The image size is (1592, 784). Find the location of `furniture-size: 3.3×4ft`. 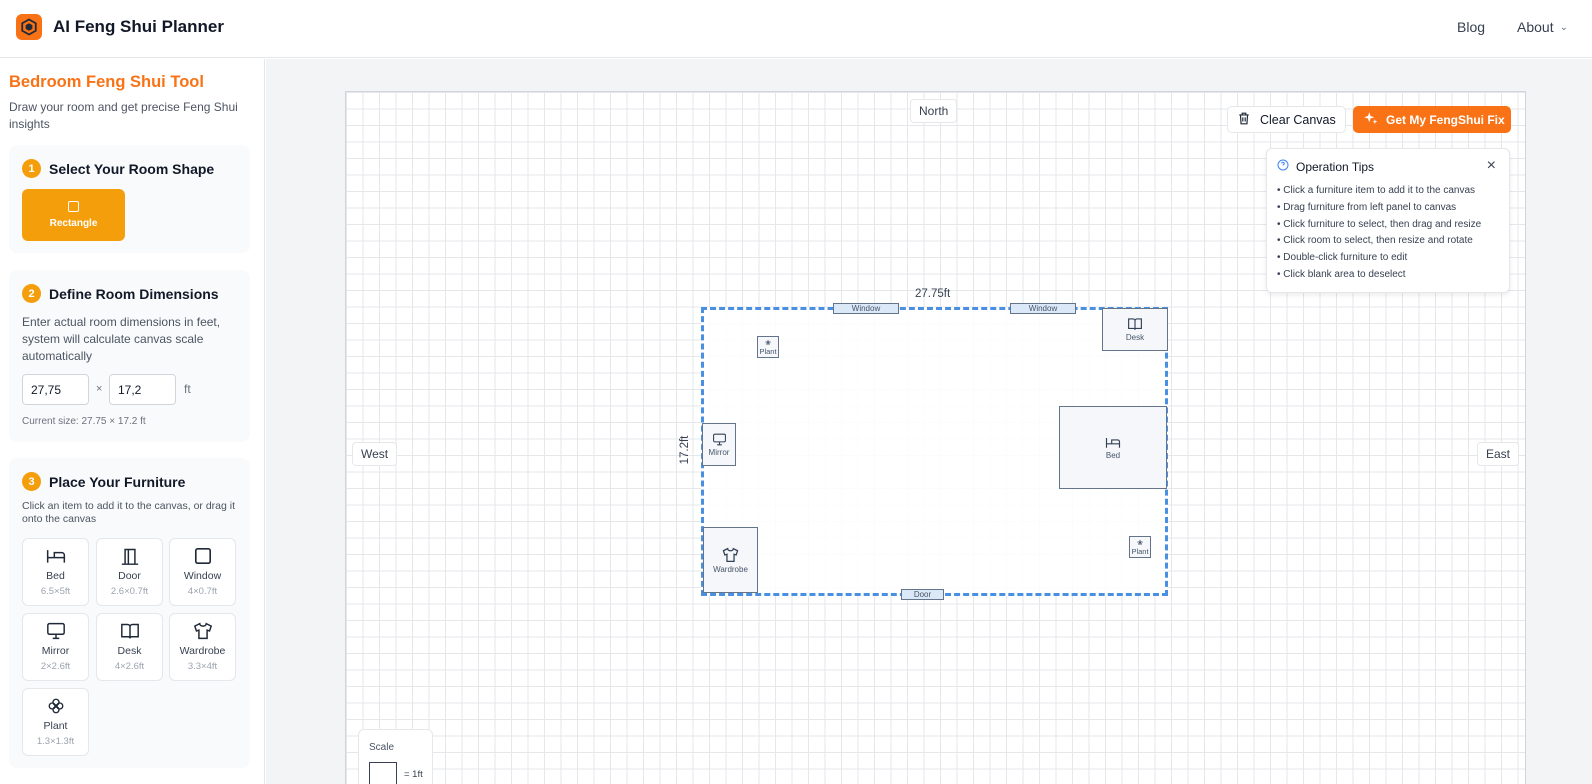

furniture-size: 3.3×4ft is located at coordinates (202, 666).